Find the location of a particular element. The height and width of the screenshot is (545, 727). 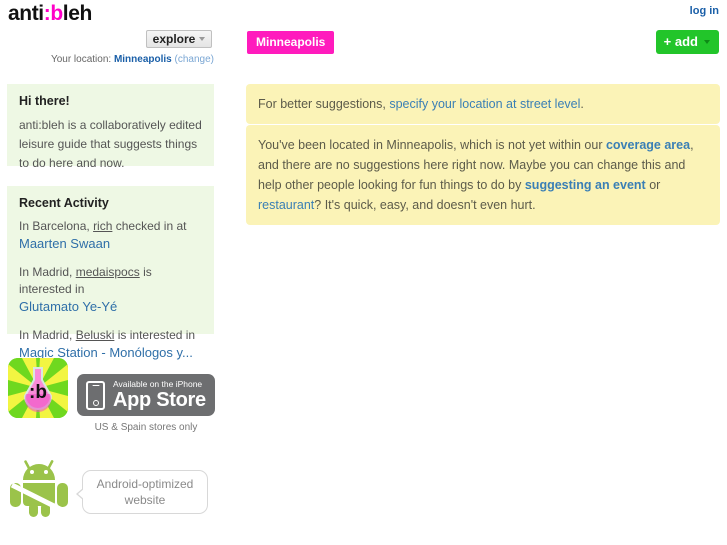

app-store-small-label: Available on the iPhone is located at coordinates (158, 383).